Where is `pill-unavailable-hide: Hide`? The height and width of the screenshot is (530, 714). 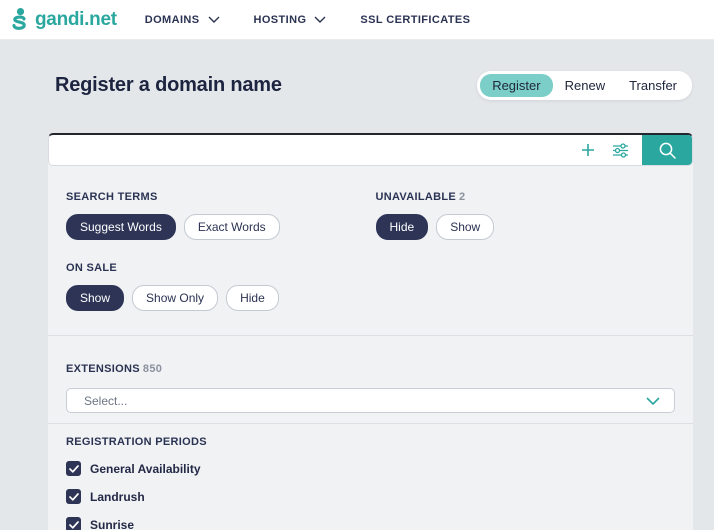
pill-unavailable-hide: Hide is located at coordinates (402, 227).